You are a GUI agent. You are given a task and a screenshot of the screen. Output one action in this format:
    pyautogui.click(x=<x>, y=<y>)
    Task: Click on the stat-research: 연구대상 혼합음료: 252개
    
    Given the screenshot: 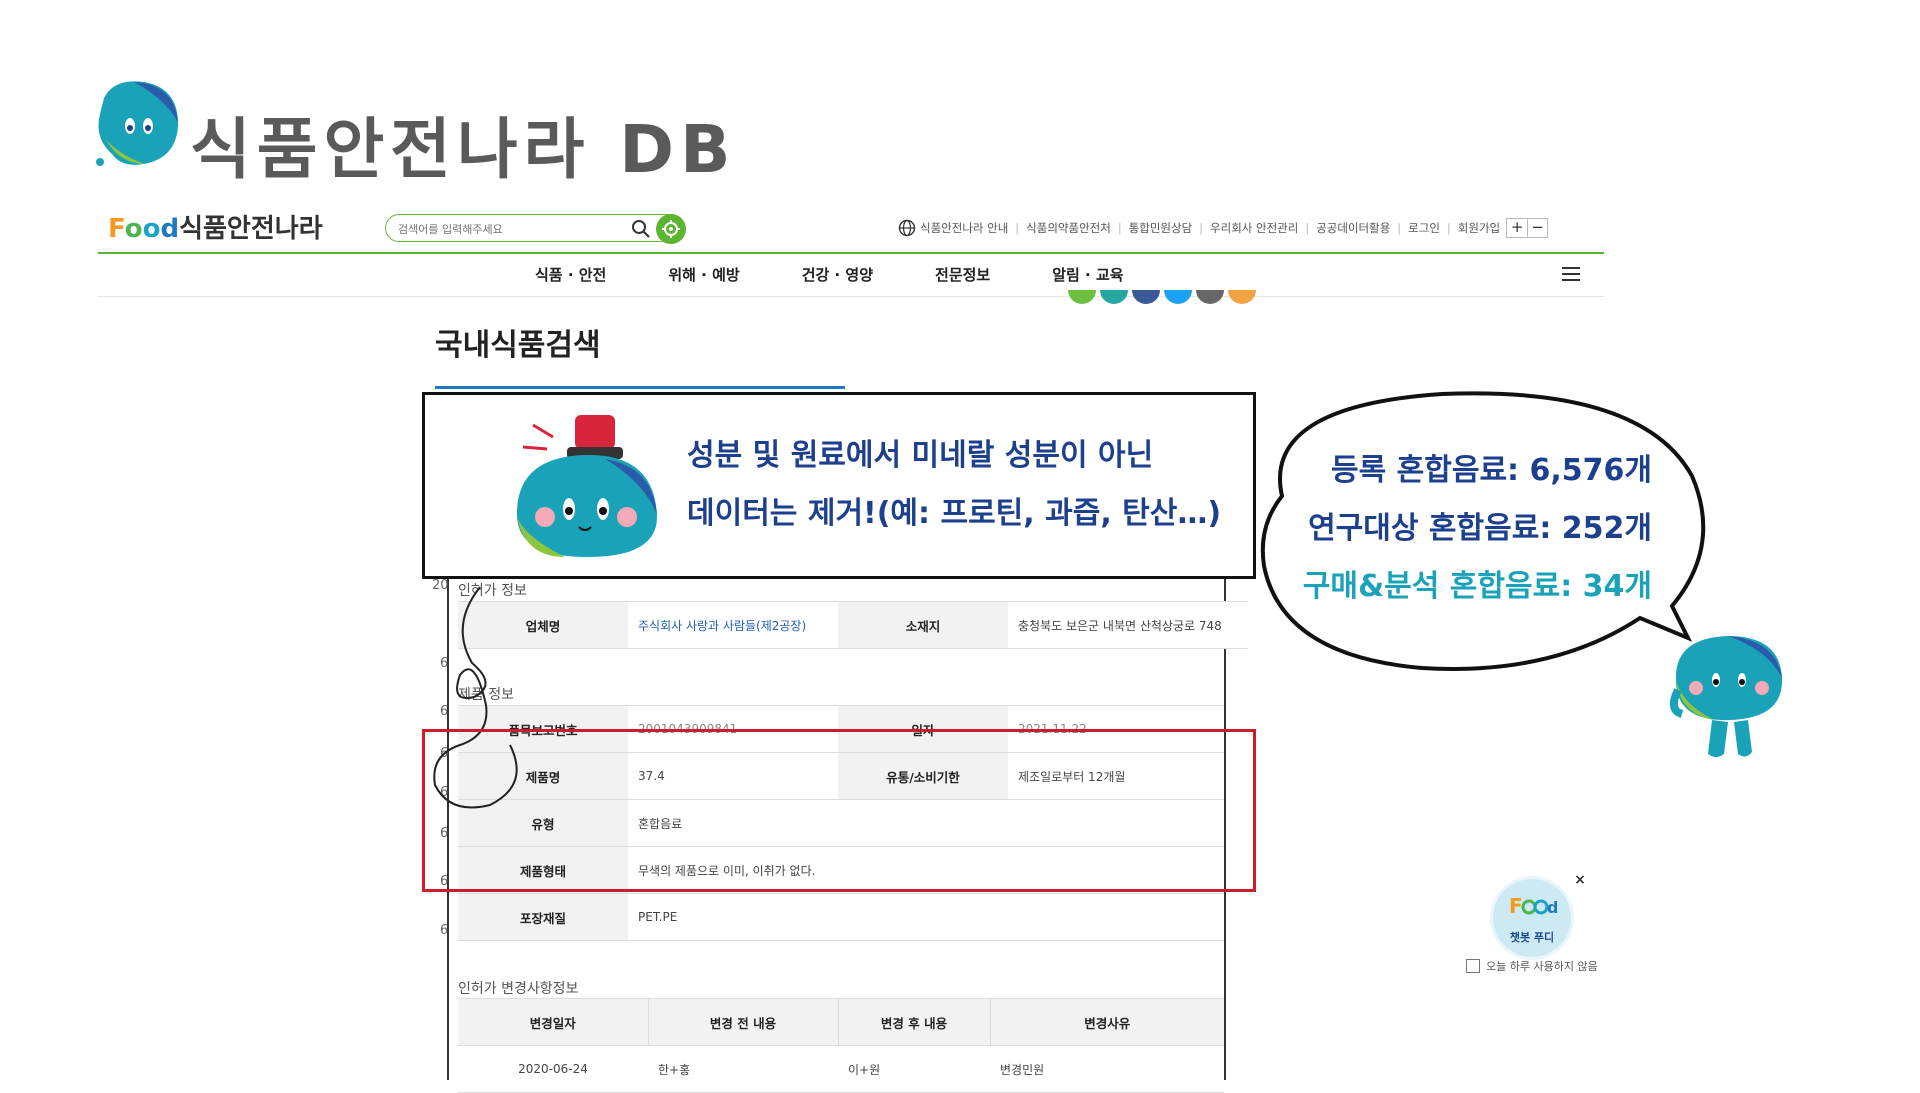 What is the action you would take?
    pyautogui.click(x=1480, y=528)
    